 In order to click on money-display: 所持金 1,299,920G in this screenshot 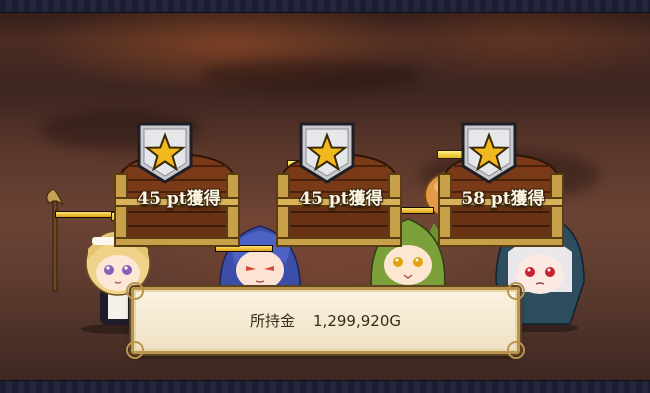, I will do `click(325, 320)`.